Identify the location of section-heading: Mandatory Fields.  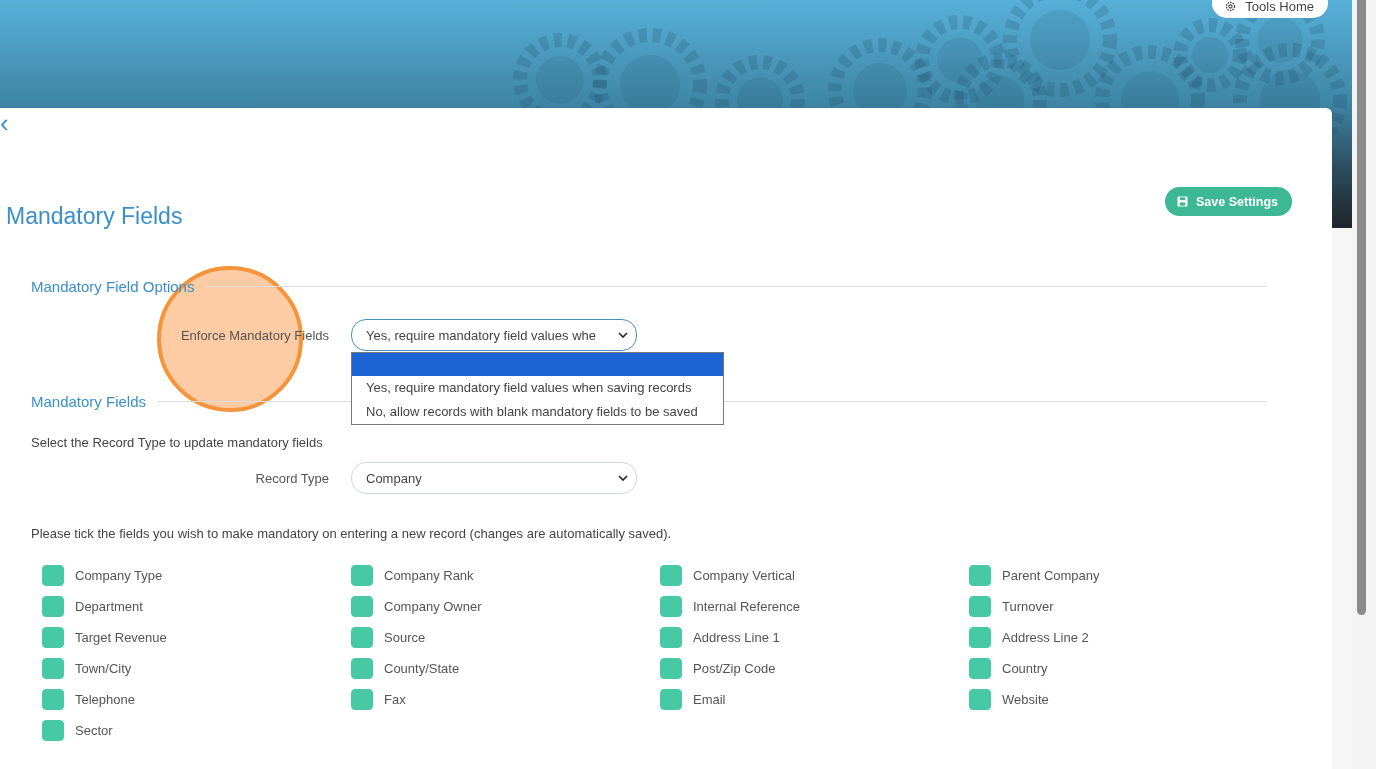
(89, 401).